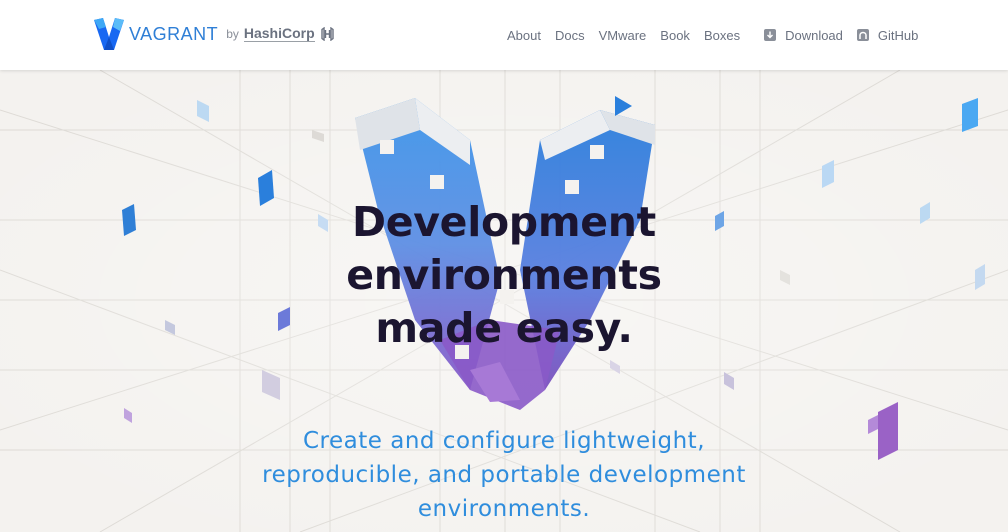  What do you see at coordinates (327, 34) in the screenshot?
I see `hashicorp-icon` at bounding box center [327, 34].